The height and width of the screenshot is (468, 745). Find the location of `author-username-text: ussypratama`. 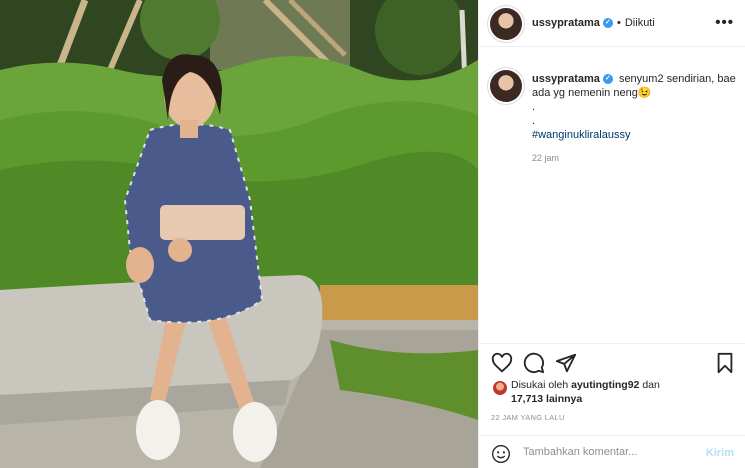

author-username-text: ussypratama is located at coordinates (566, 23).